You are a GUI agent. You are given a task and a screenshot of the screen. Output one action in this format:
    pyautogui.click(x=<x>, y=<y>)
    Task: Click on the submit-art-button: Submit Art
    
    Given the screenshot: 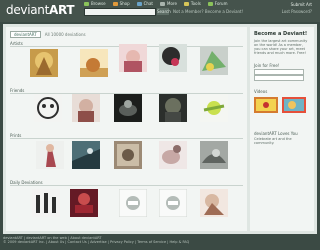 What is the action you would take?
    pyautogui.click(x=301, y=4)
    